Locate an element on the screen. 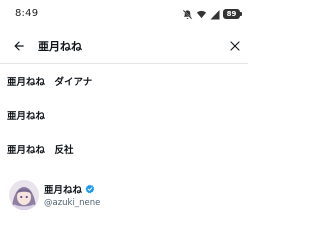 This screenshot has height=250, width=320. search-input is located at coordinates (123, 46).